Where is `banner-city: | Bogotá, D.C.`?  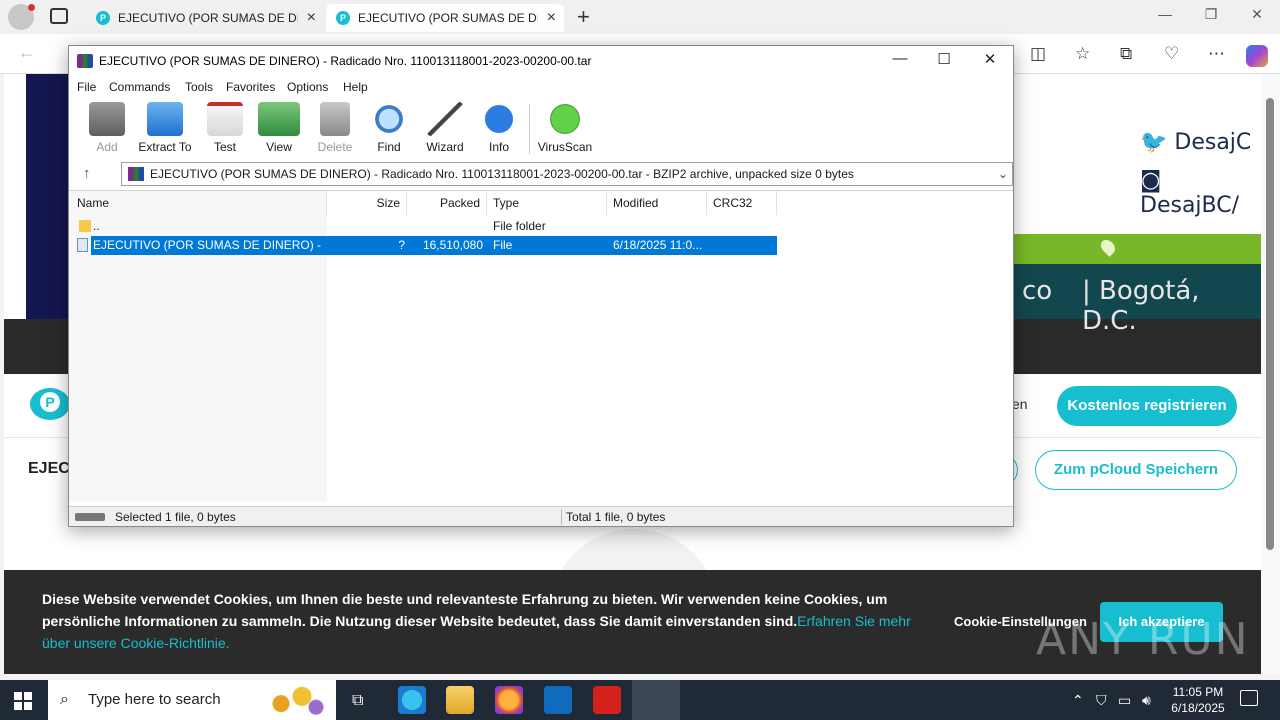
banner-city: | Bogotá, D.C. is located at coordinates (1141, 306).